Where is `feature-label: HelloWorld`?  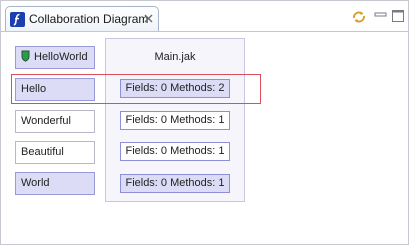 feature-label: HelloWorld is located at coordinates (61, 57).